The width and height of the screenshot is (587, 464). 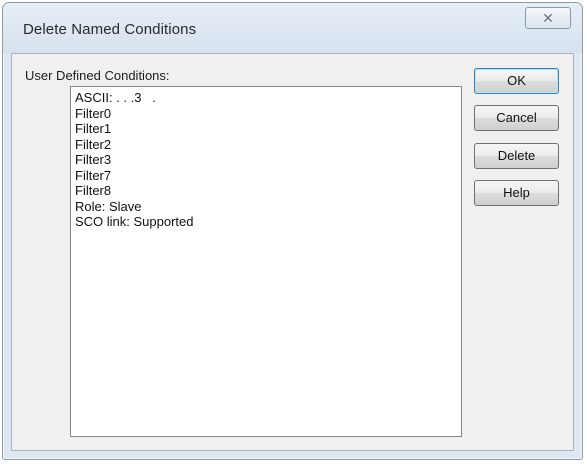 I want to click on close-button: ✕, so click(x=548, y=18).